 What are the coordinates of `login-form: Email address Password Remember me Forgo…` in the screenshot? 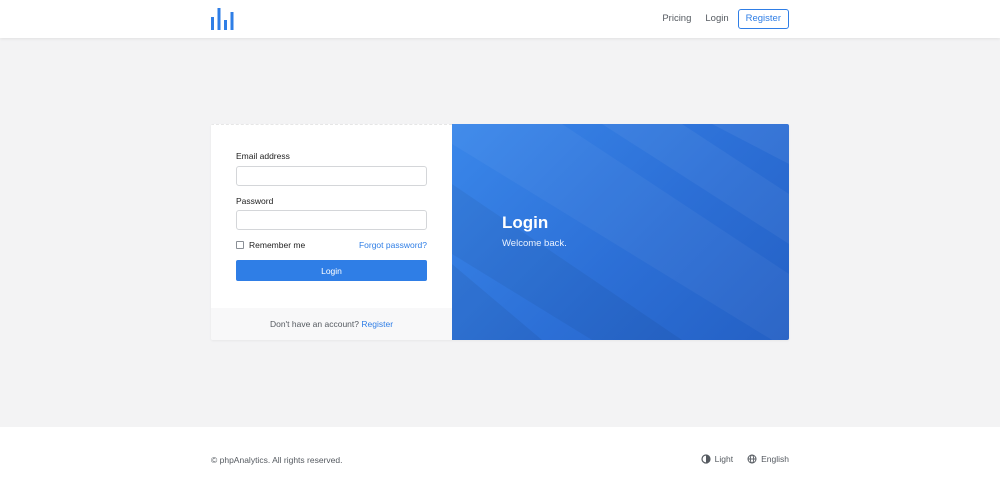 It's located at (331, 232).